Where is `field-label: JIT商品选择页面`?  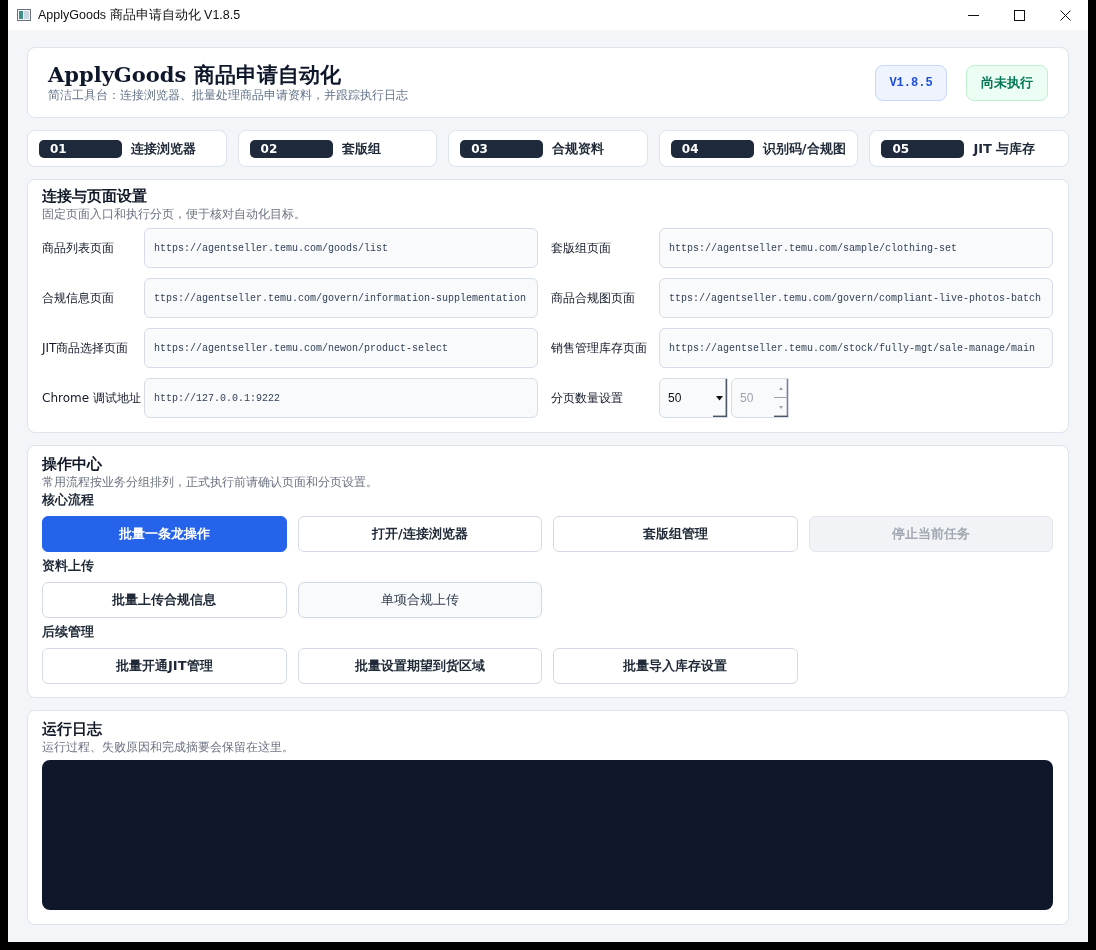
field-label: JIT商品选择页面 is located at coordinates (85, 348).